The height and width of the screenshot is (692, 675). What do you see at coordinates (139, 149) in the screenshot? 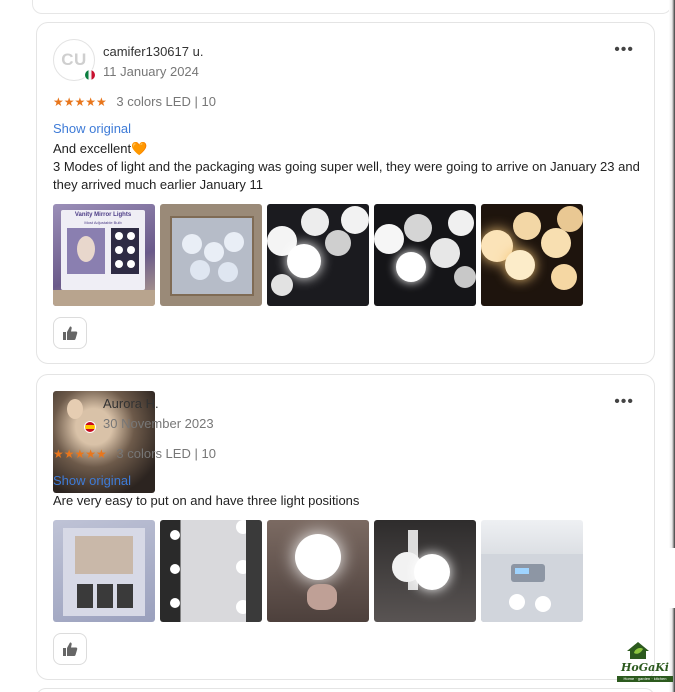
I see `heart-emoji: 🧡` at bounding box center [139, 149].